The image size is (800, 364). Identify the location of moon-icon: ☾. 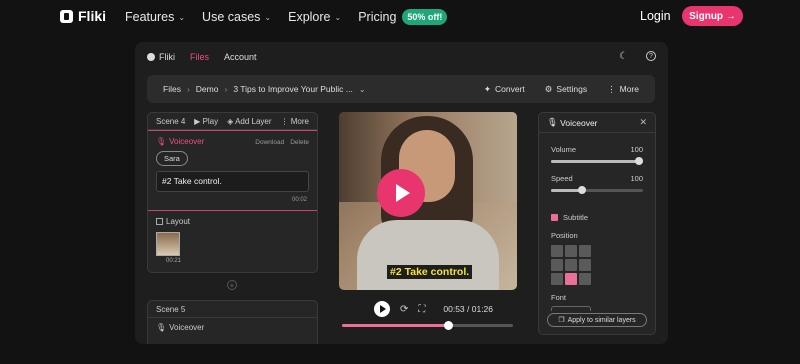
(623, 56).